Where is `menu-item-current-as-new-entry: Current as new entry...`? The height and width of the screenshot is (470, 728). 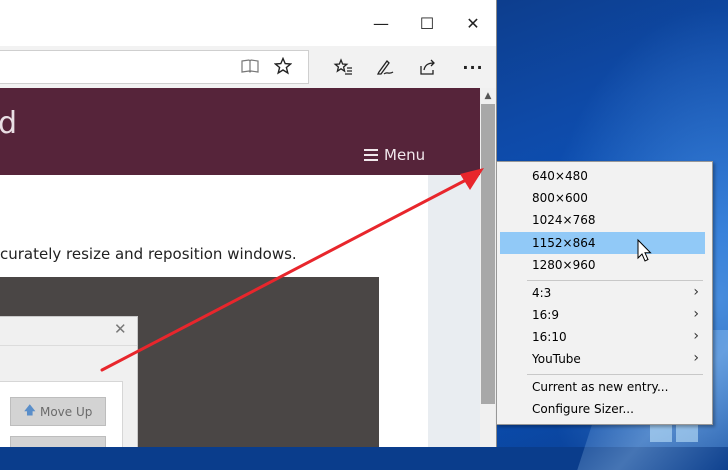 menu-item-current-as-new-entry: Current as new entry... is located at coordinates (602, 387).